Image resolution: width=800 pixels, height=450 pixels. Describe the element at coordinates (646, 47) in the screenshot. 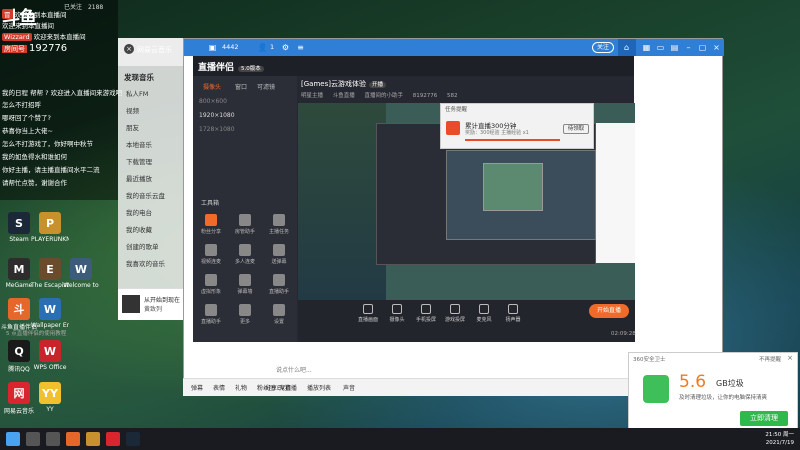

I see `gamepad-icon: ▦` at that location.